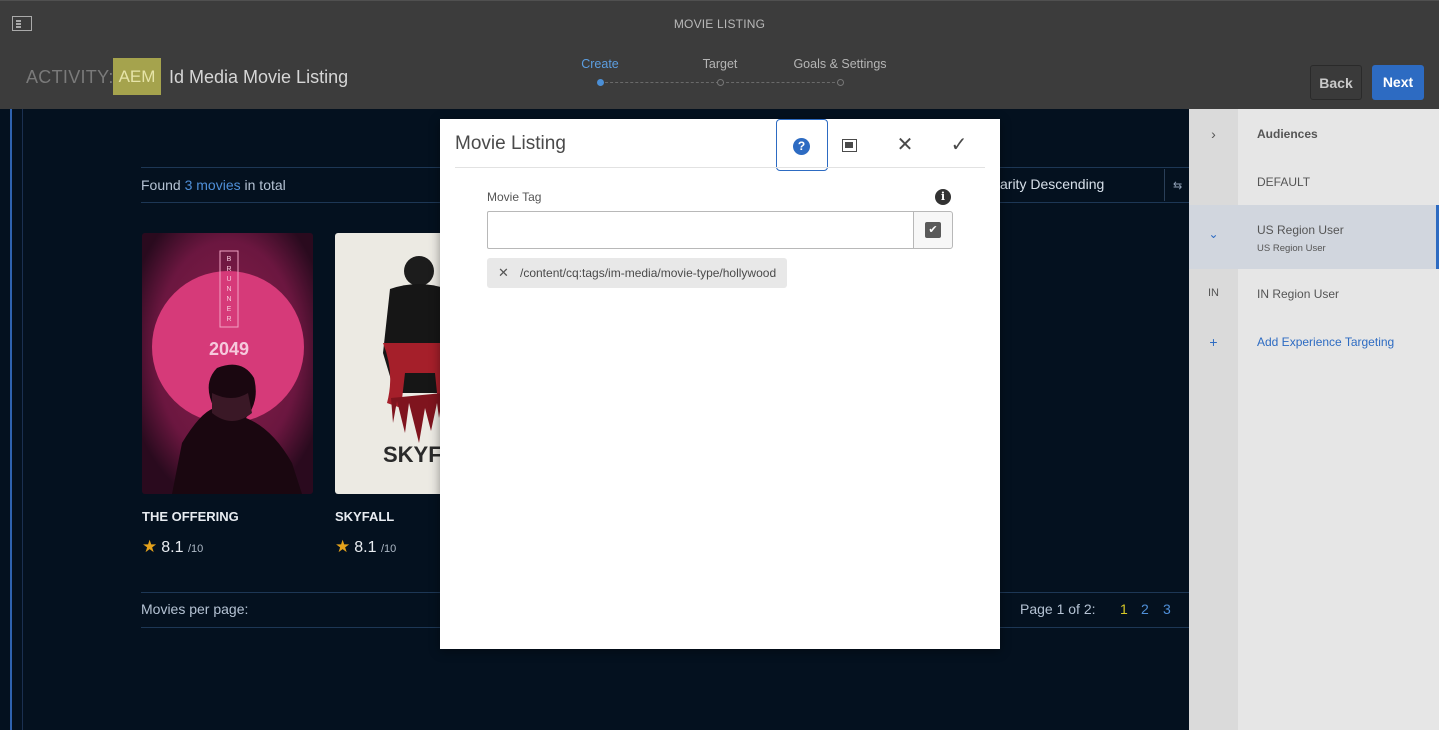  What do you see at coordinates (720, 82) in the screenshot?
I see `step-target-dot` at bounding box center [720, 82].